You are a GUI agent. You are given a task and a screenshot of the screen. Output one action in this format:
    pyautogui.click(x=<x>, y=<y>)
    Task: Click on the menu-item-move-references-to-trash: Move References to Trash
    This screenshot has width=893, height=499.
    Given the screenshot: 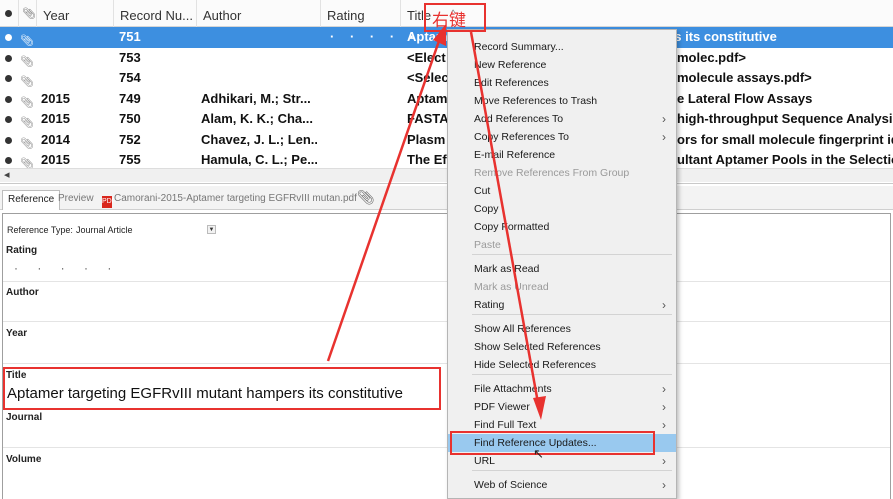 What is the action you would take?
    pyautogui.click(x=562, y=101)
    